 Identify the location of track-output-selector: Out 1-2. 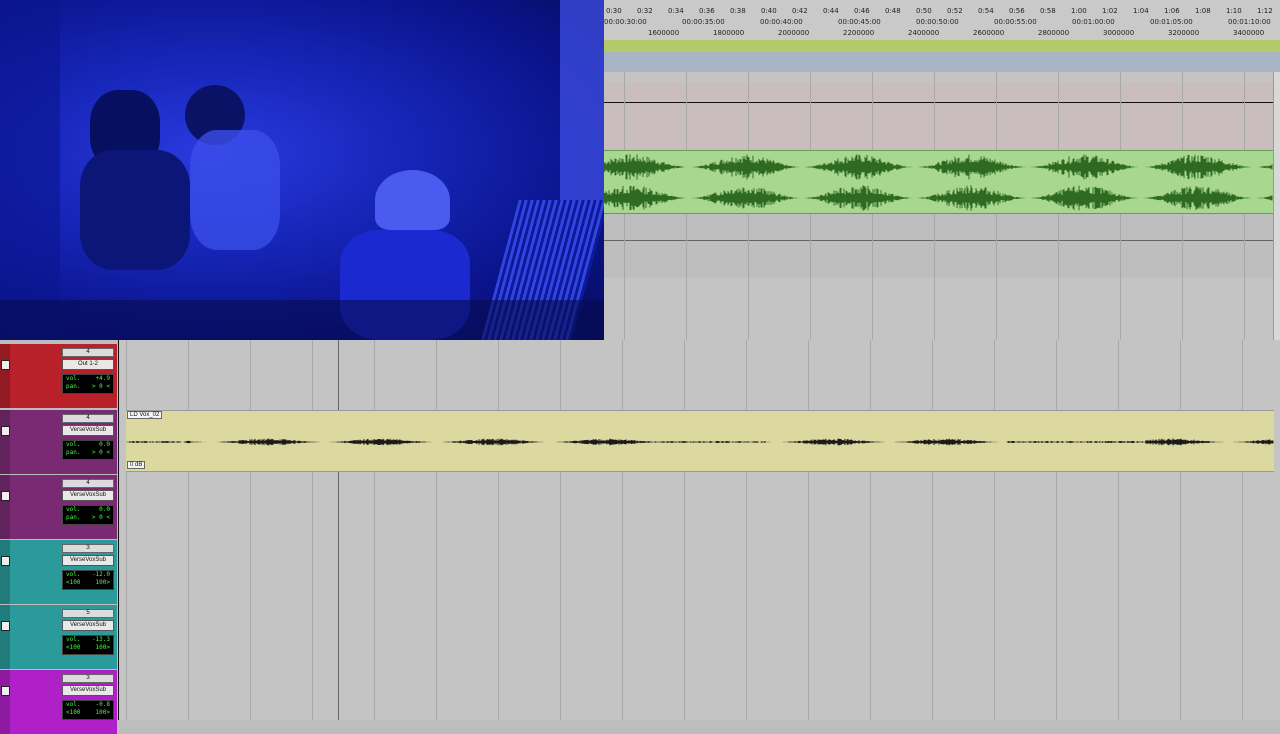
(88, 364).